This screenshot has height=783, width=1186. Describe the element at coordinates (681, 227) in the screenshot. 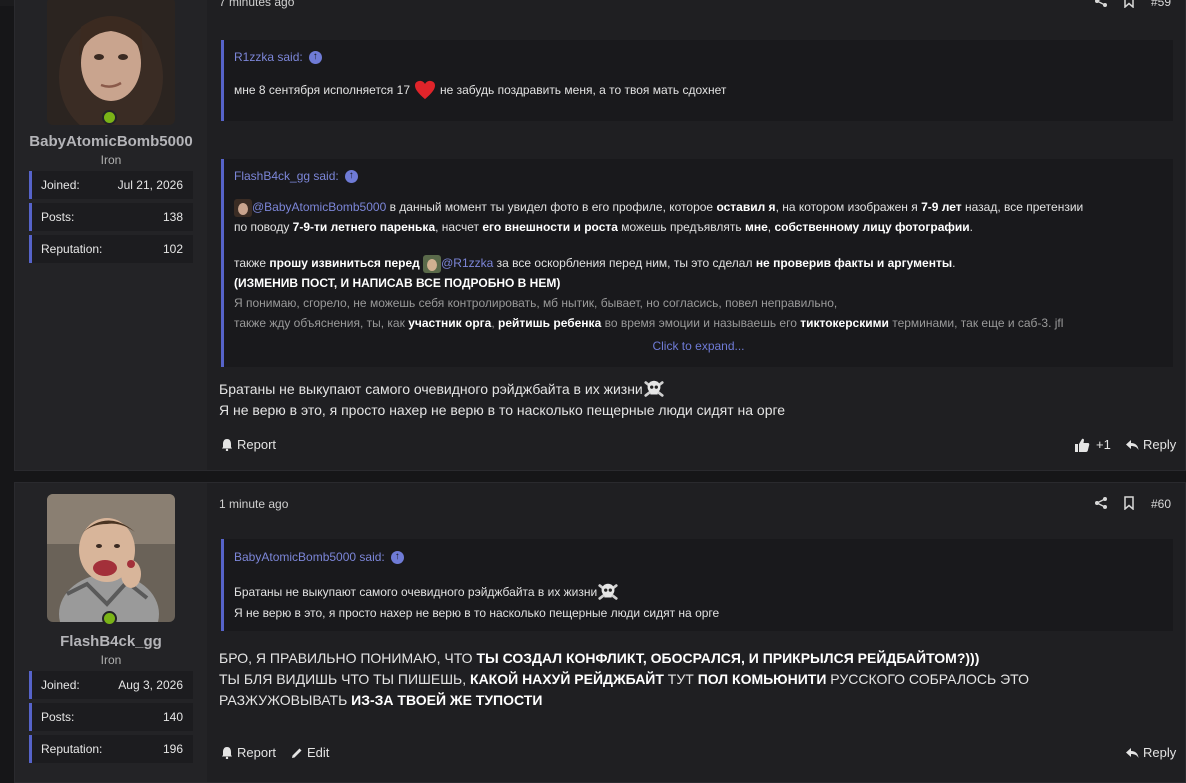

I see `text: можешь предъявлять` at that location.